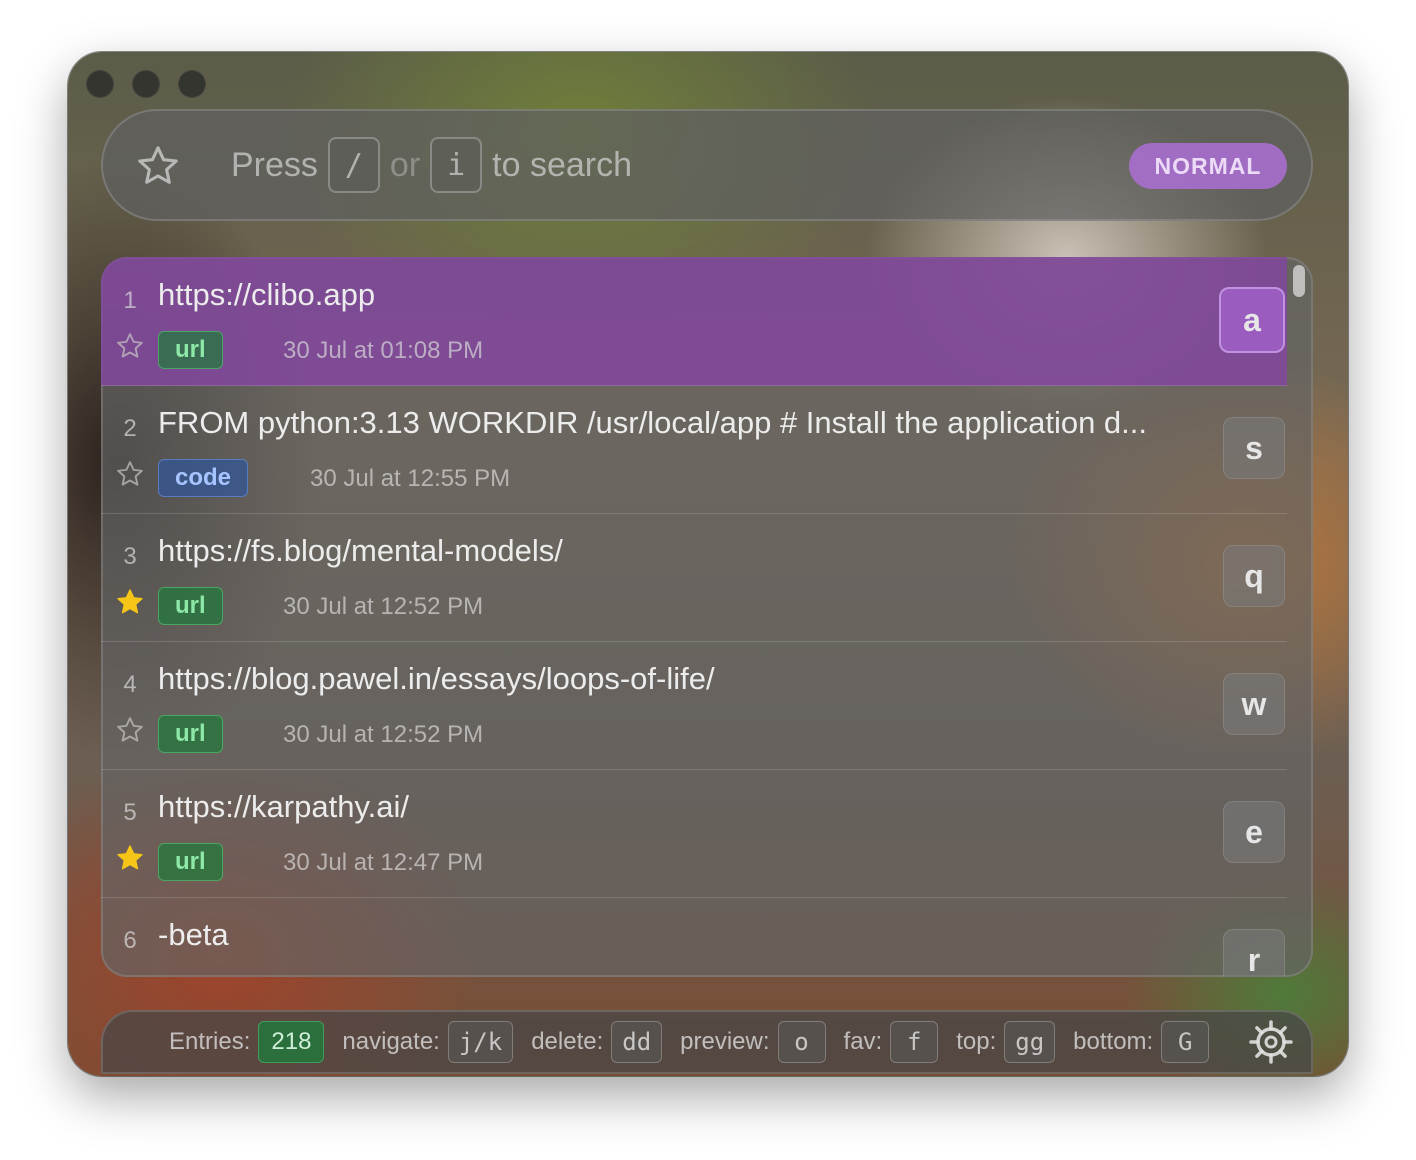 This screenshot has height=1160, width=1416. Describe the element at coordinates (391, 1041) in the screenshot. I see `navigate-label: navigate:` at that location.